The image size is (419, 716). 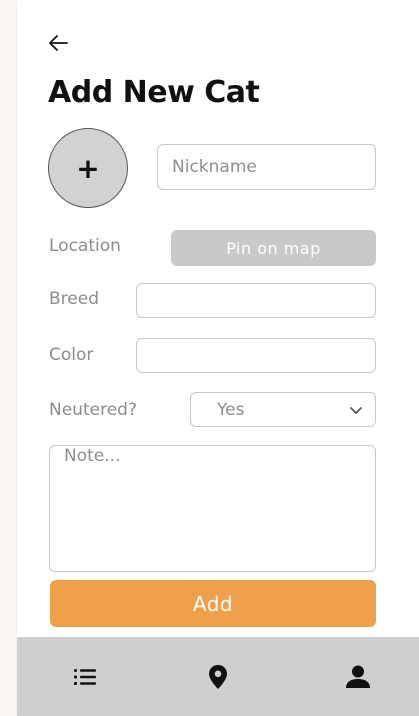 I want to click on back-button, so click(x=60, y=43).